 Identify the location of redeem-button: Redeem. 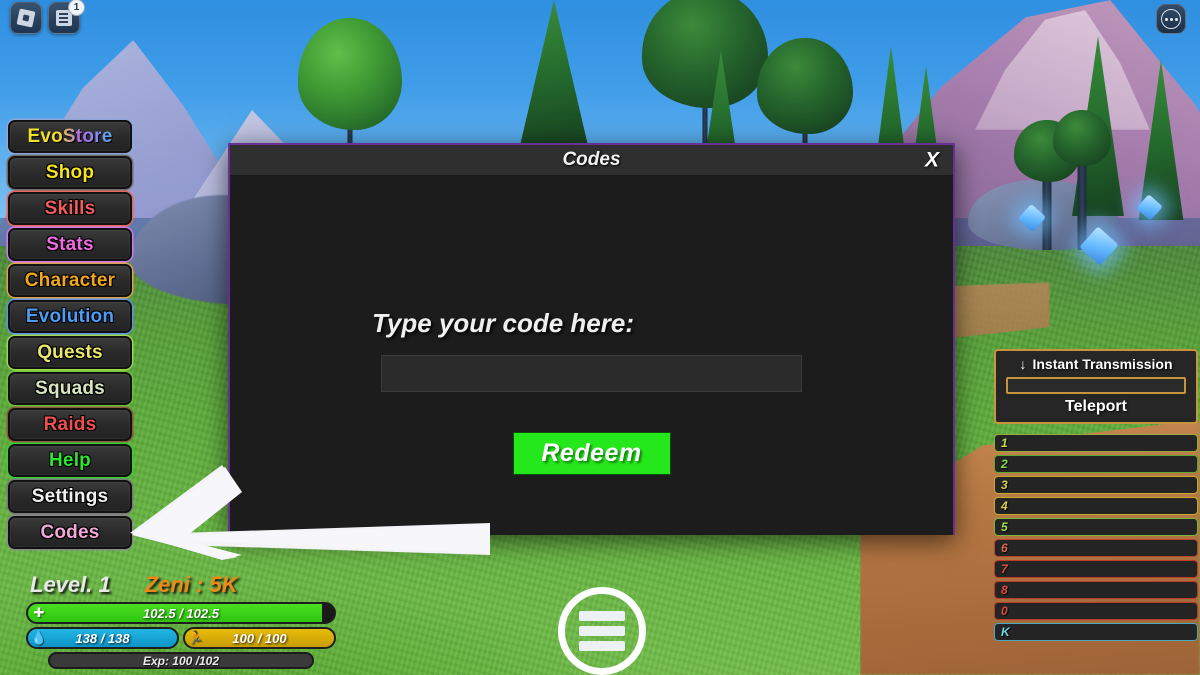
(591, 453).